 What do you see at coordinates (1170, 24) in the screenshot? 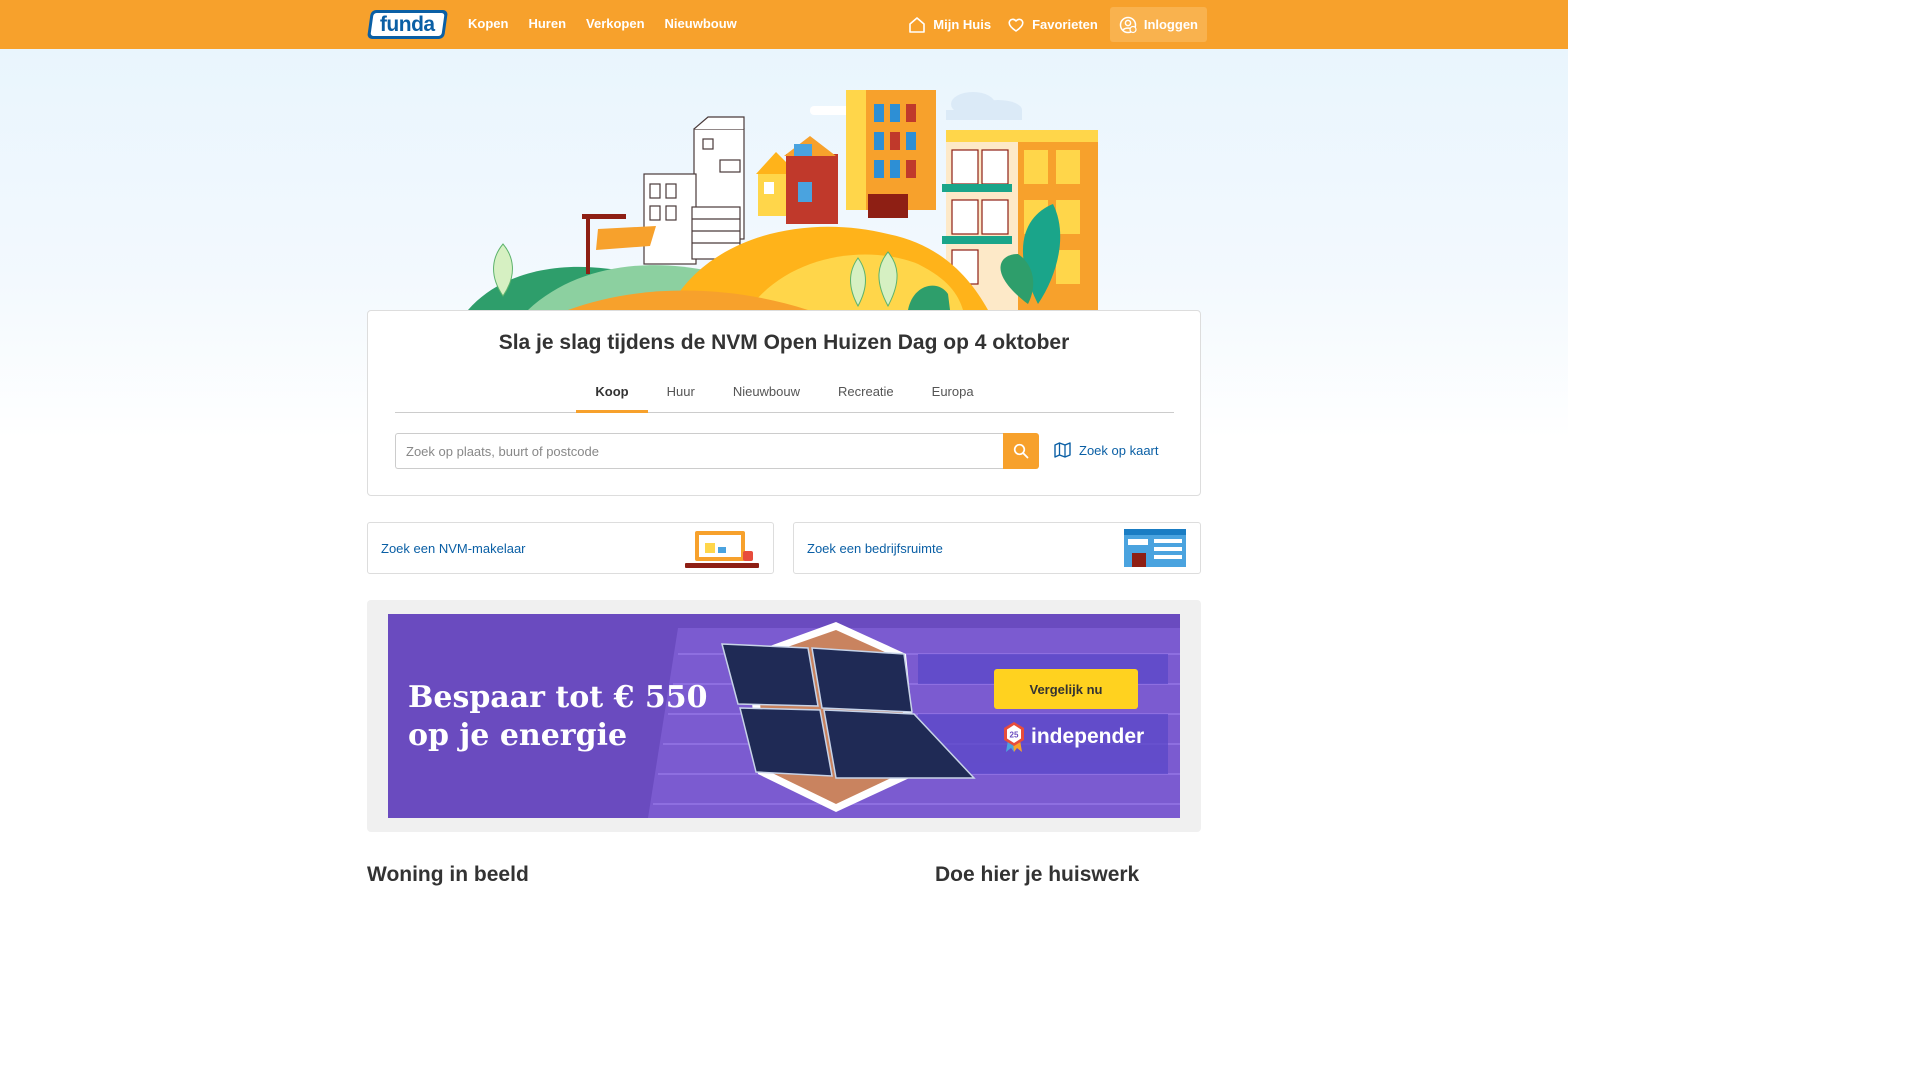
I see `inloggen-label: Inloggen` at bounding box center [1170, 24].